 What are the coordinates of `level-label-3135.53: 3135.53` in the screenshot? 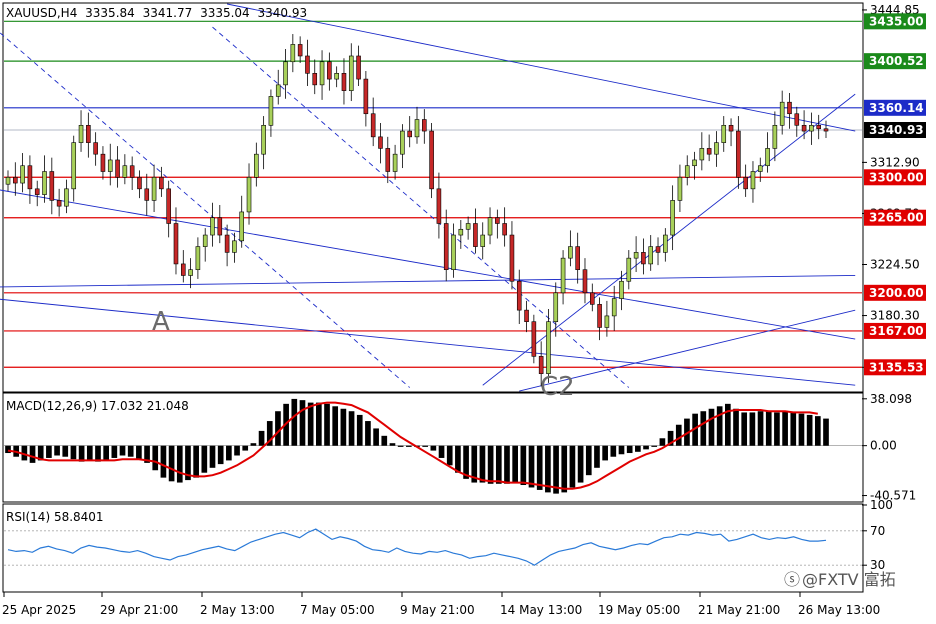 It's located at (896, 367).